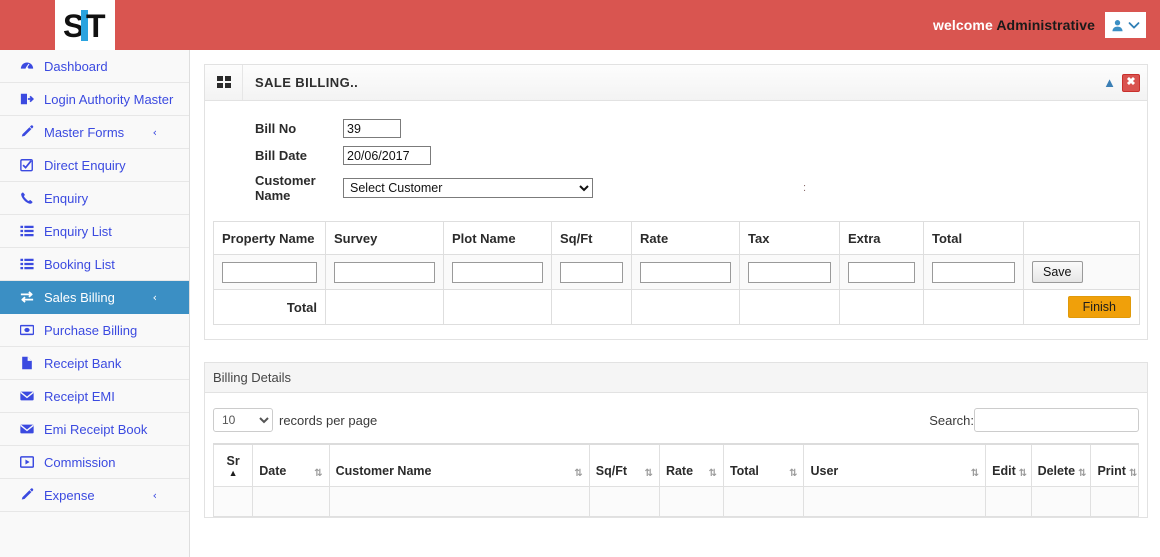 This screenshot has height=557, width=1160. What do you see at coordinates (459, 465) in the screenshot?
I see `billing-col-header-customer-name: Customer Name ⇅` at bounding box center [459, 465].